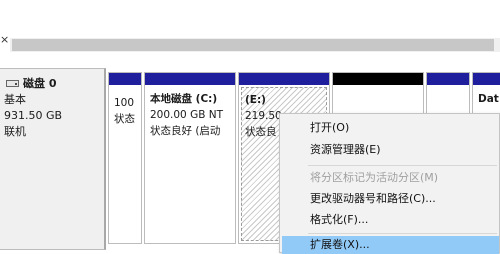 The image size is (500, 254). Describe the element at coordinates (255, 100) in the screenshot. I see `partition-label: (E:)` at that location.